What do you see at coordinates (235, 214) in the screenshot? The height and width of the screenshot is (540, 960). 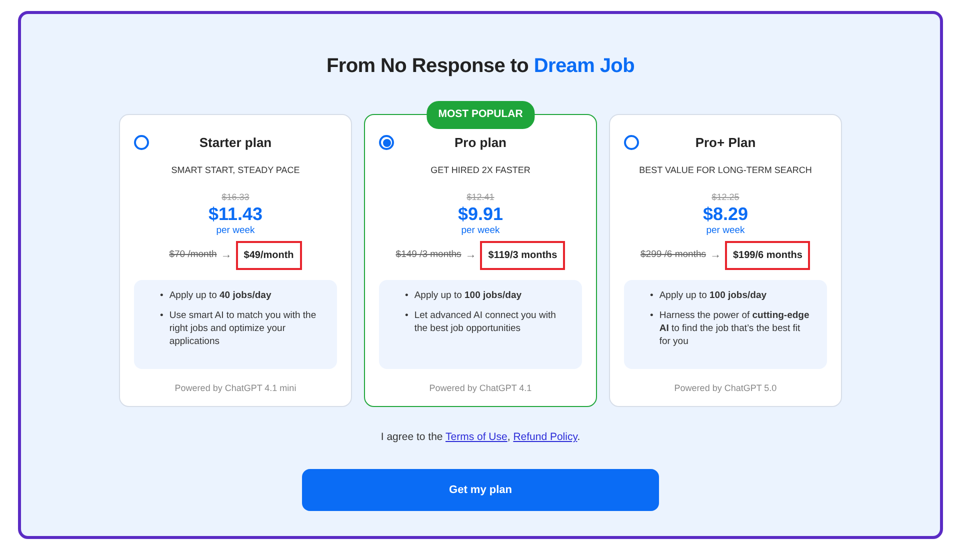 I see `weekly-price: $11.43` at bounding box center [235, 214].